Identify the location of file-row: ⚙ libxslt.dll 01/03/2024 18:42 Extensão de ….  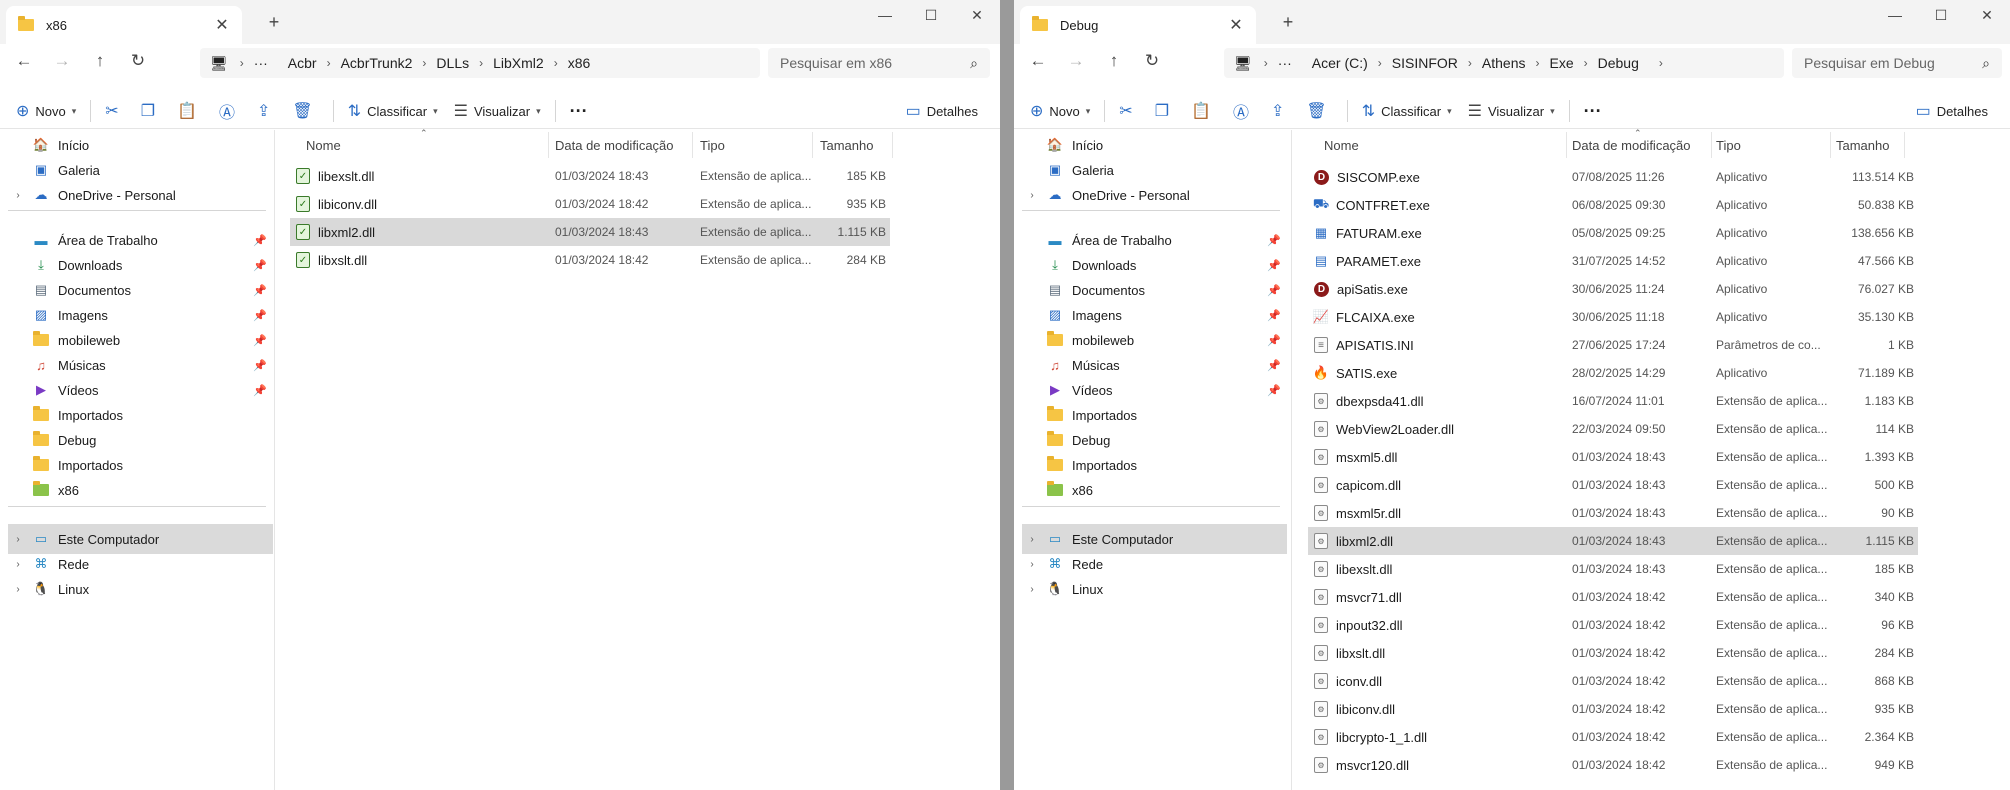
(1613, 653).